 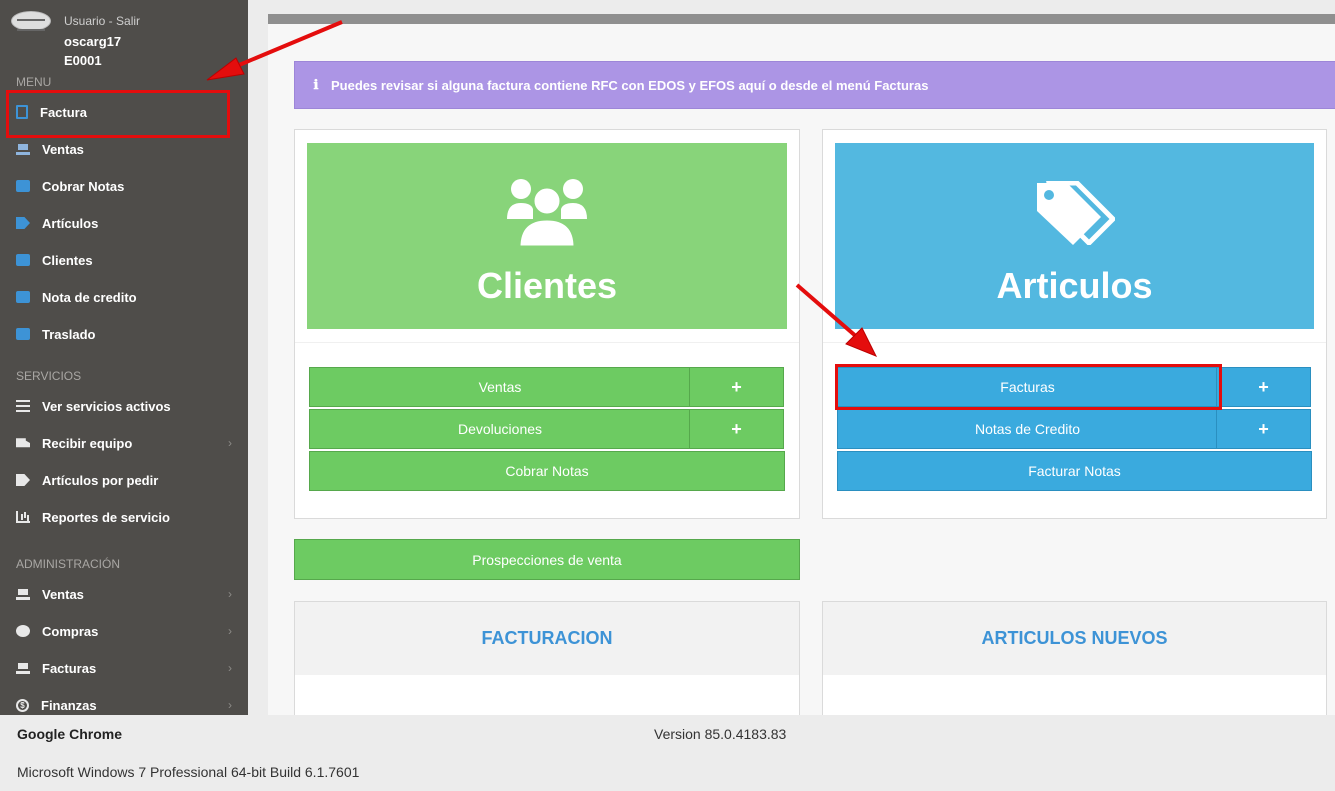 I want to click on articulos-card-header: Articulos, so click(x=1074, y=236).